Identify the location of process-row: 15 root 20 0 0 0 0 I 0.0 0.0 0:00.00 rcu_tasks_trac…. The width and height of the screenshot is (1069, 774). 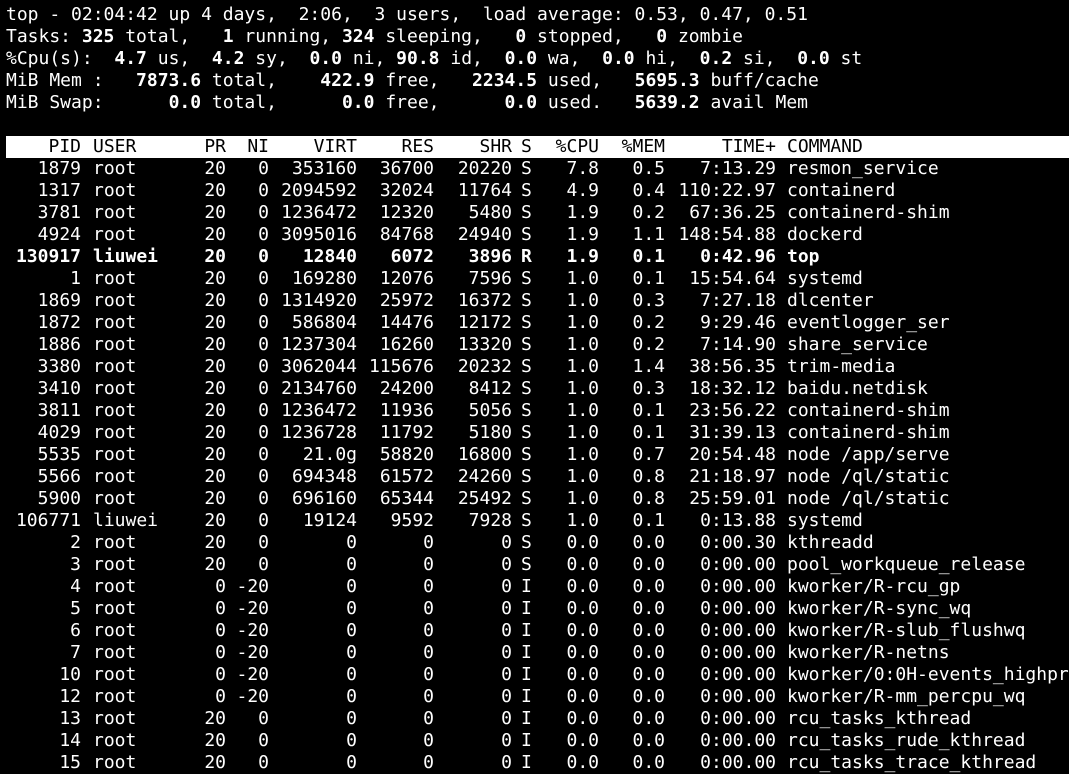
(534, 763).